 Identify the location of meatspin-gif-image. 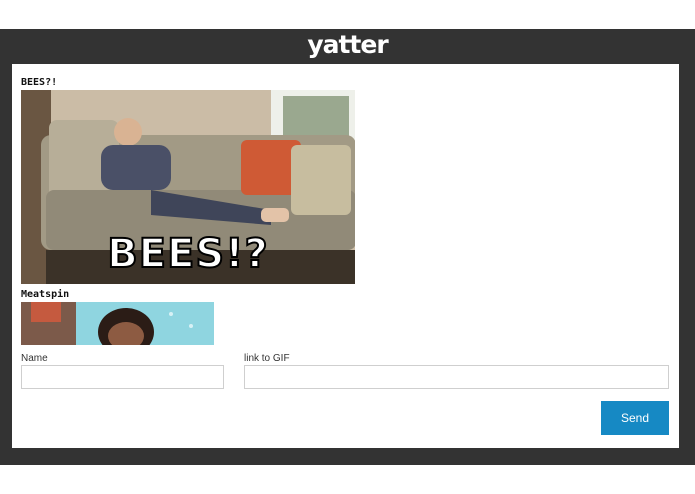
(117, 323).